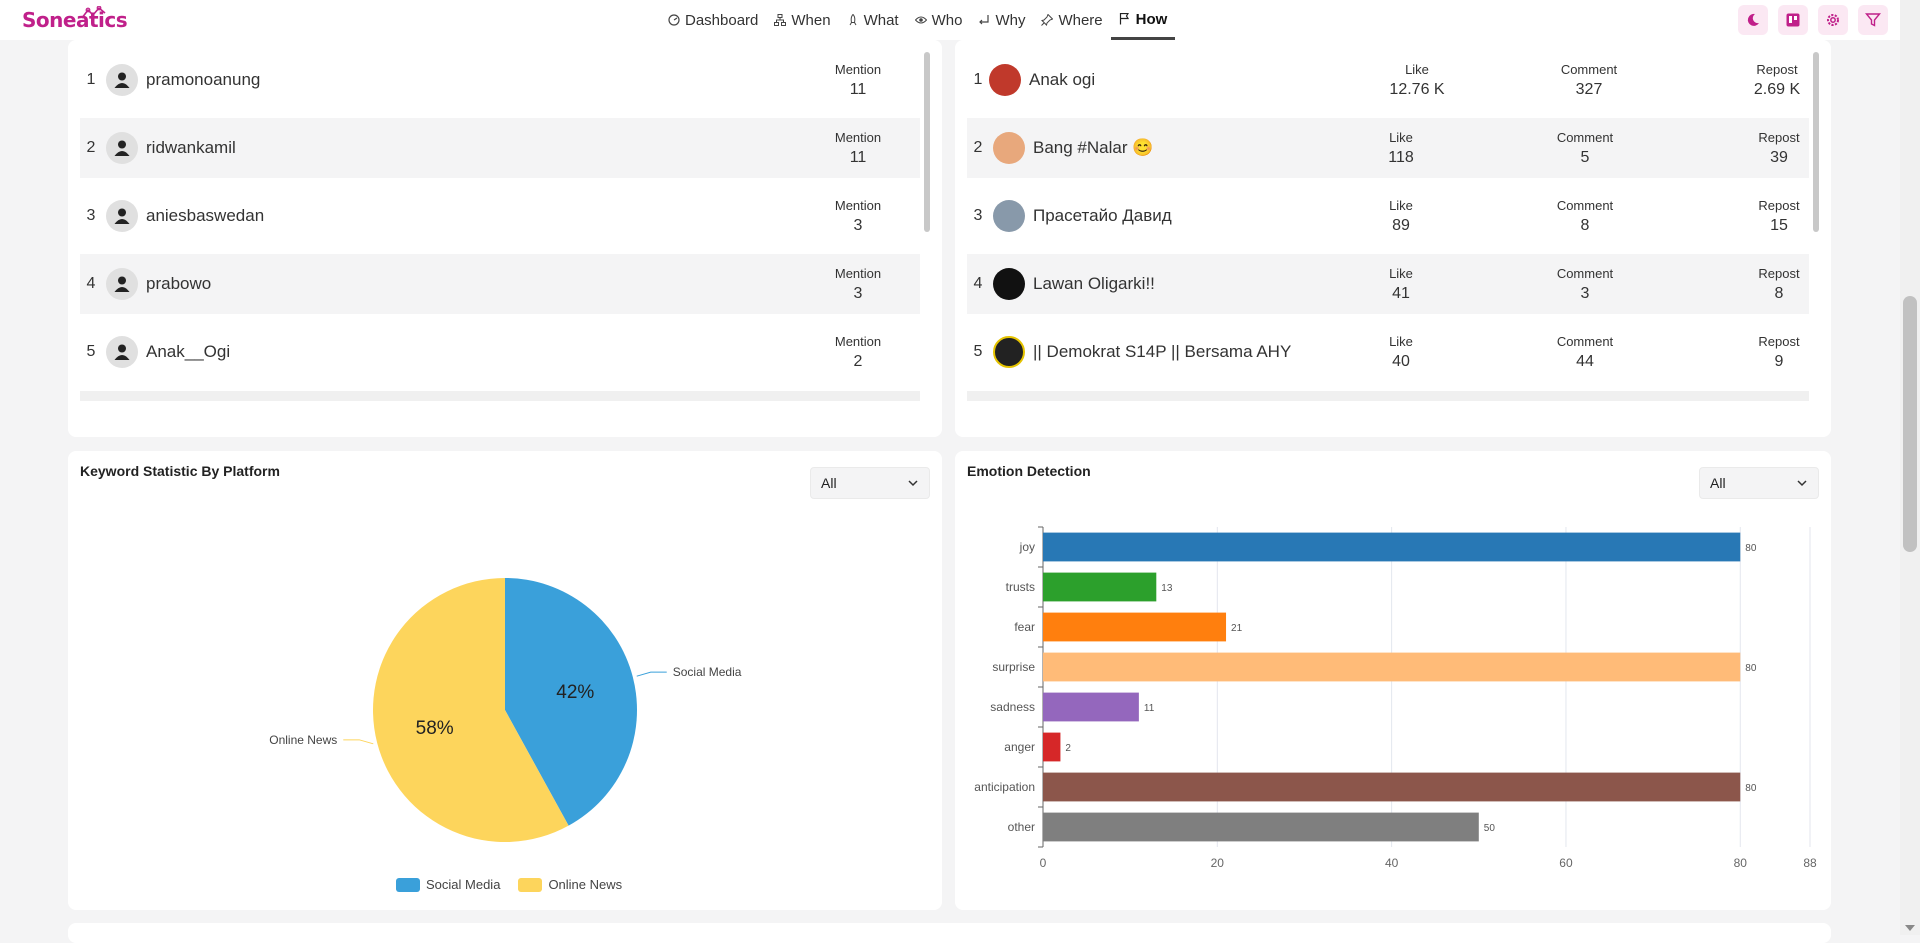 The image size is (1920, 943). I want to click on legend-item: Social Media, so click(448, 884).